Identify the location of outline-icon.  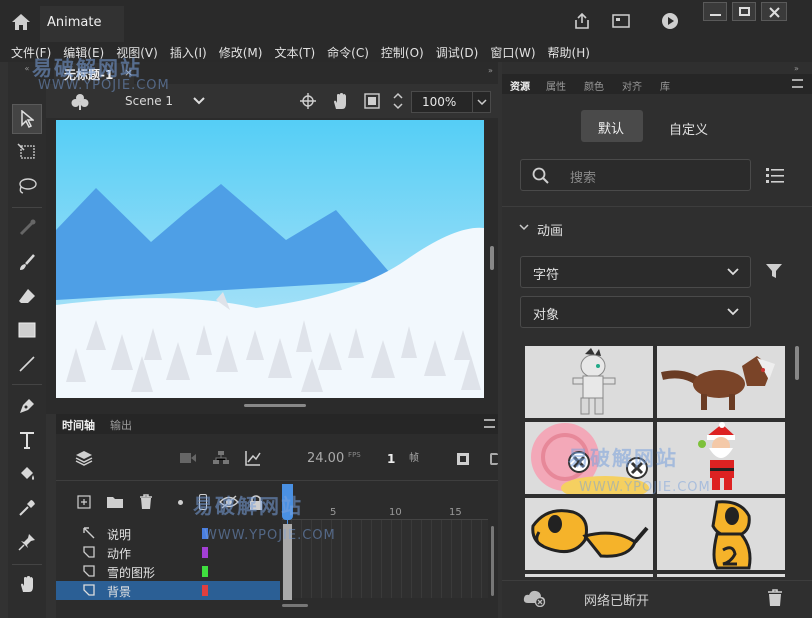
(203, 502).